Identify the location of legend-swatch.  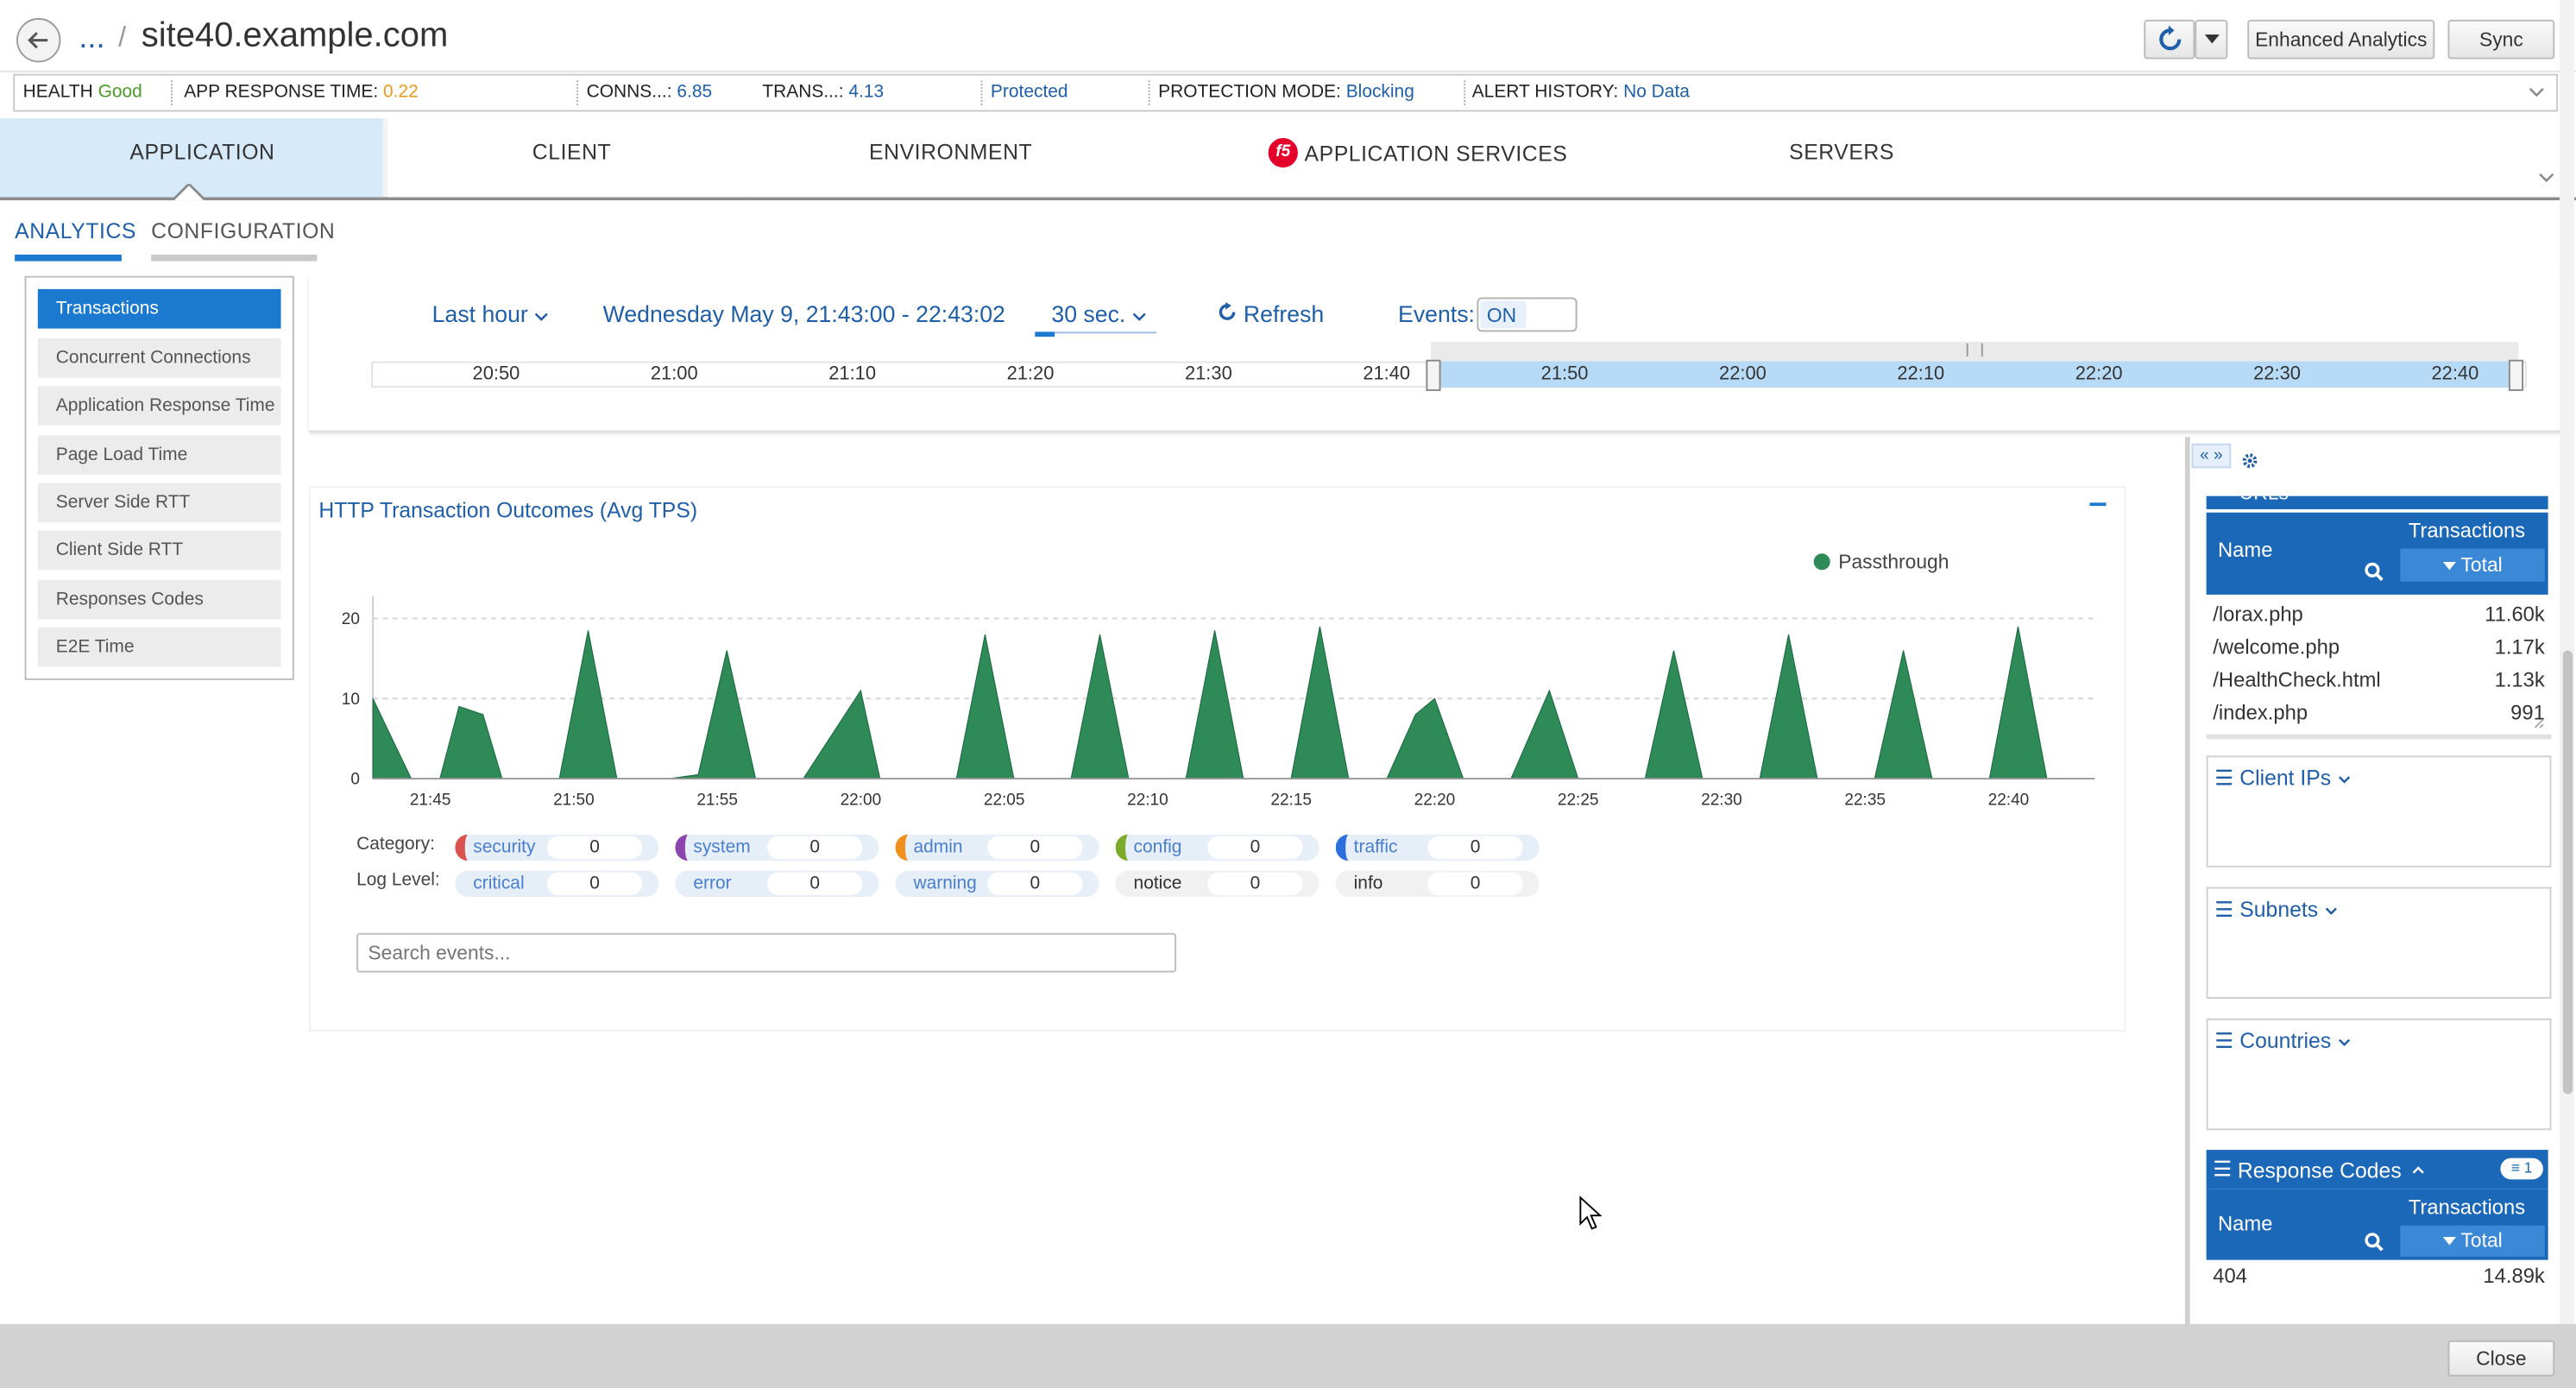
(1822, 562).